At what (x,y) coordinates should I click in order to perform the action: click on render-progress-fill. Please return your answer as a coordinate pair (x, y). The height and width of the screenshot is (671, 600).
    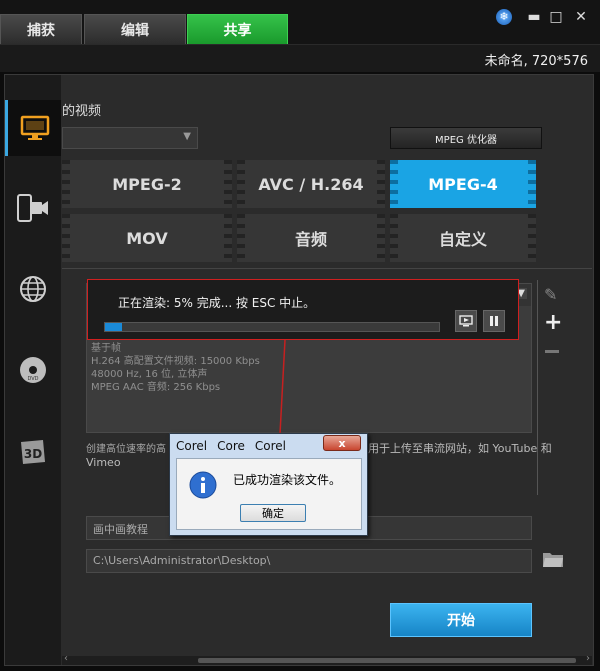
    Looking at the image, I should click on (113, 327).